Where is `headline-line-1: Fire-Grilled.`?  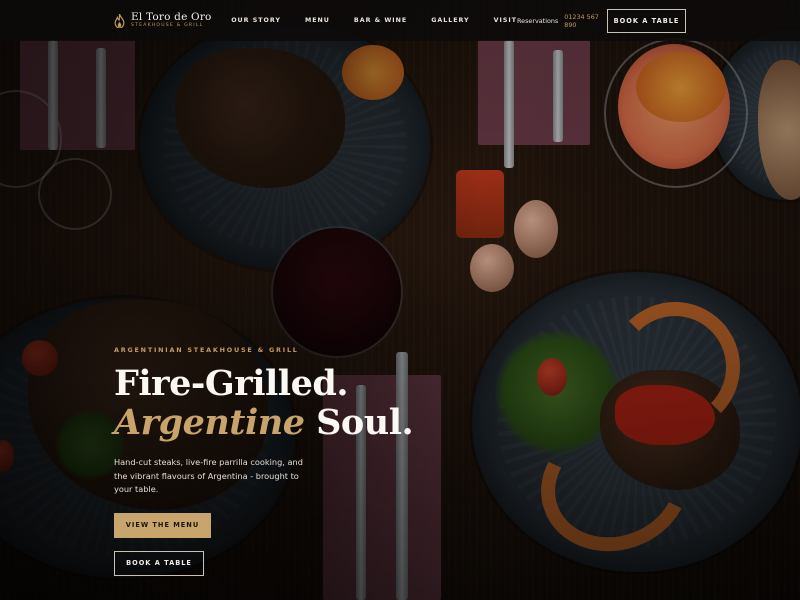 headline-line-1: Fire-Grilled. is located at coordinates (231, 383).